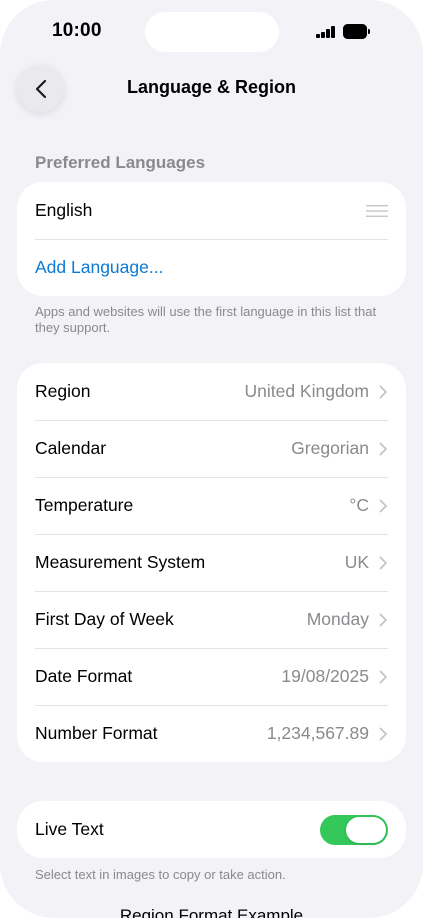 The image size is (423, 918). I want to click on first-day-of-week-label: First Day of Week, so click(104, 619).